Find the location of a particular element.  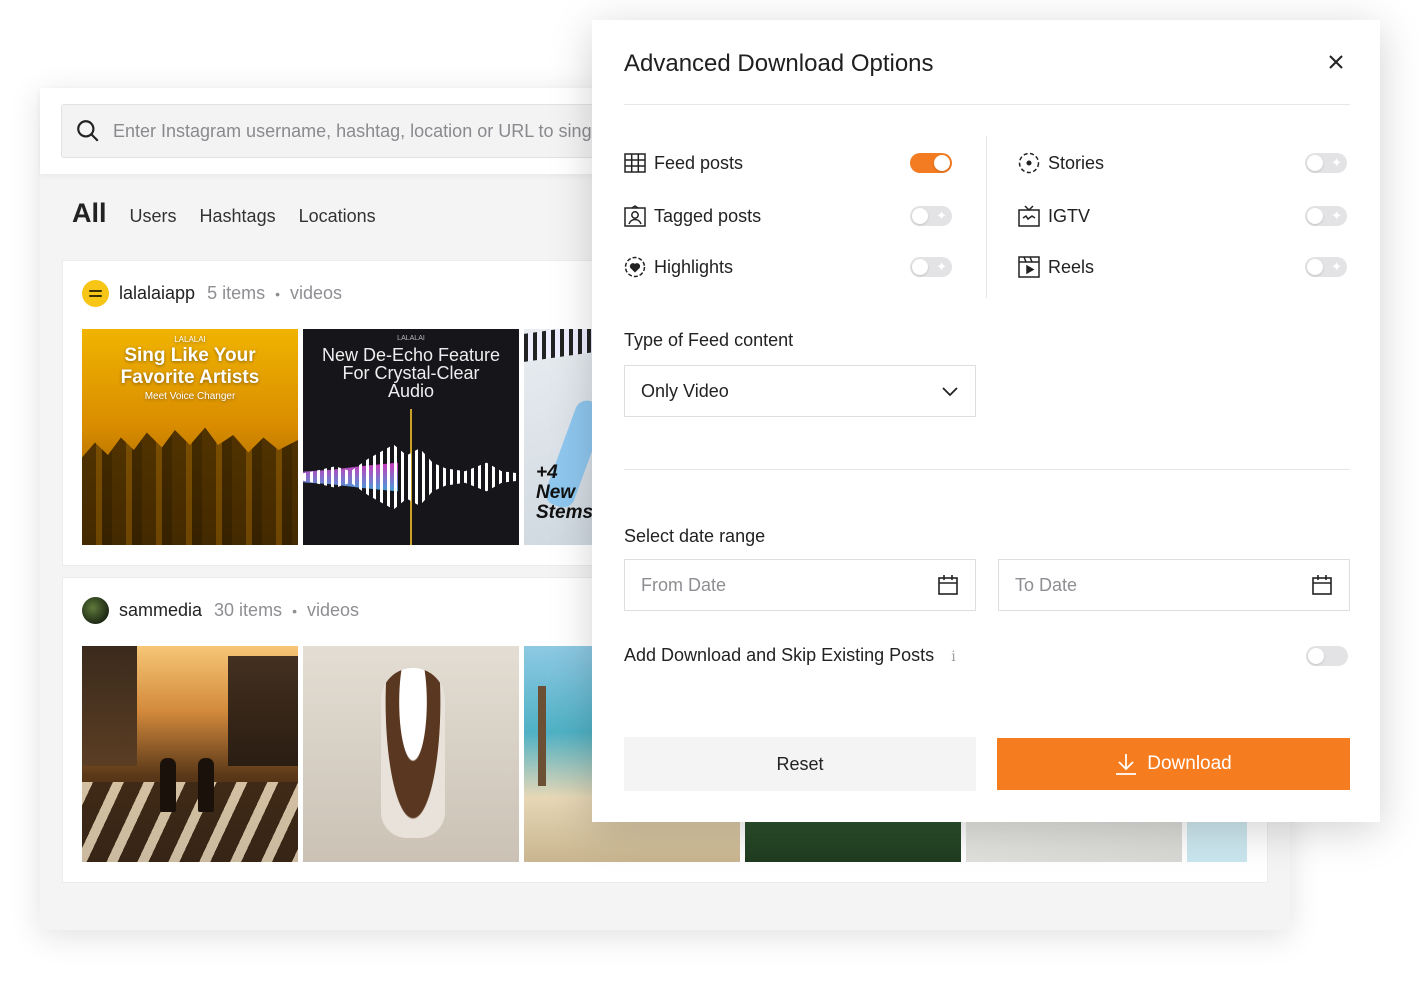

stories-circle-icon is located at coordinates (1029, 163).